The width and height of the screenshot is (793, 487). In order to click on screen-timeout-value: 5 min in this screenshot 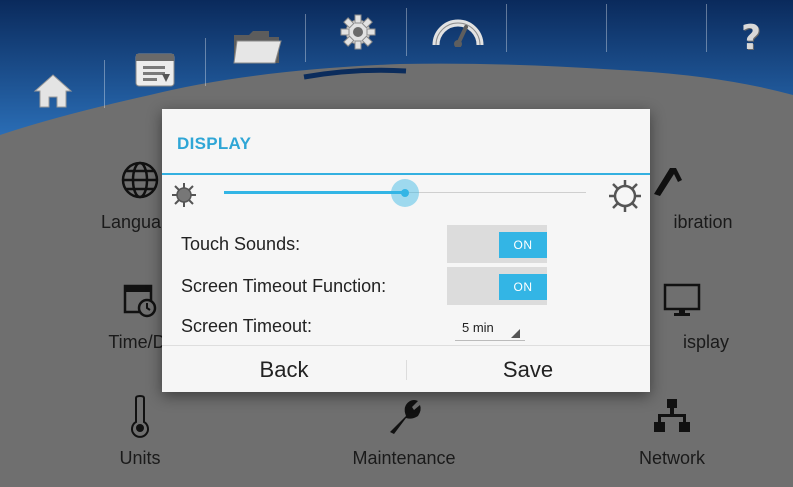, I will do `click(478, 327)`.